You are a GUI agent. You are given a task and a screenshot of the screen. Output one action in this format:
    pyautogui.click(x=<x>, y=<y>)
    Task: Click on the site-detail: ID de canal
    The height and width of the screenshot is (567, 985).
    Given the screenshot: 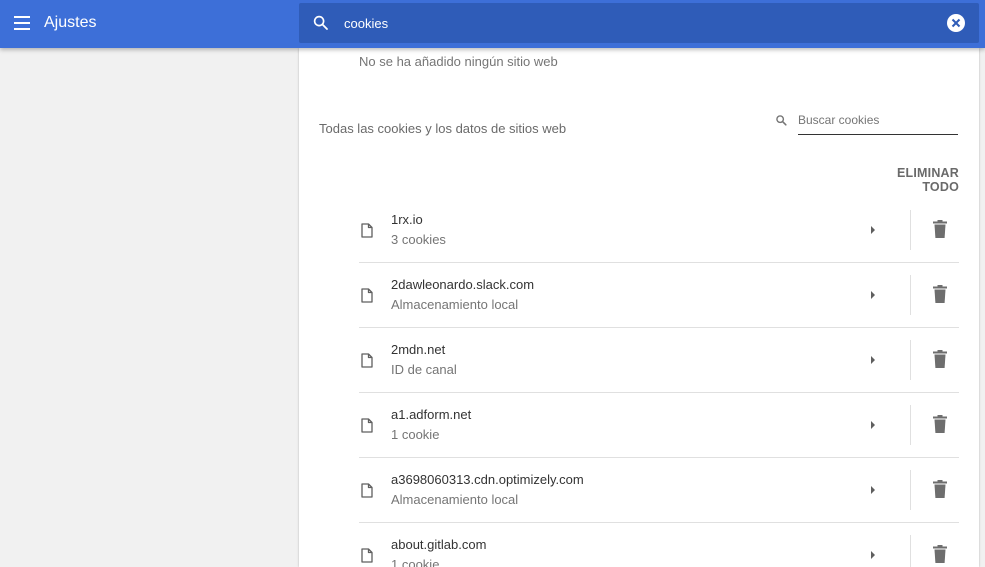 What is the action you would take?
    pyautogui.click(x=424, y=369)
    